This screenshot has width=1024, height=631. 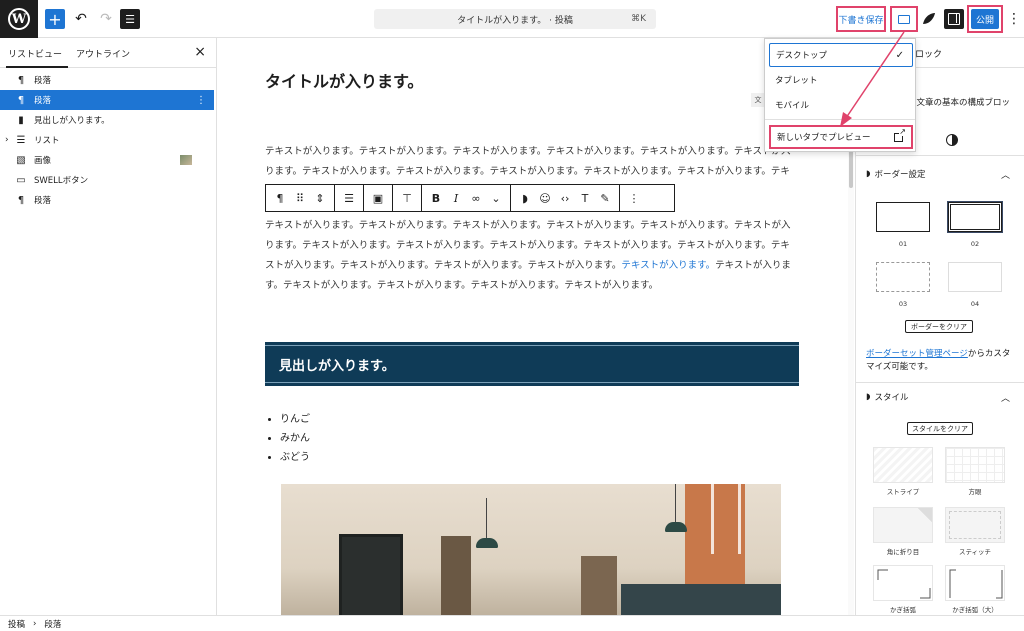 What do you see at coordinates (940, 428) in the screenshot?
I see `clear-style-button: スタイルをクリア` at bounding box center [940, 428].